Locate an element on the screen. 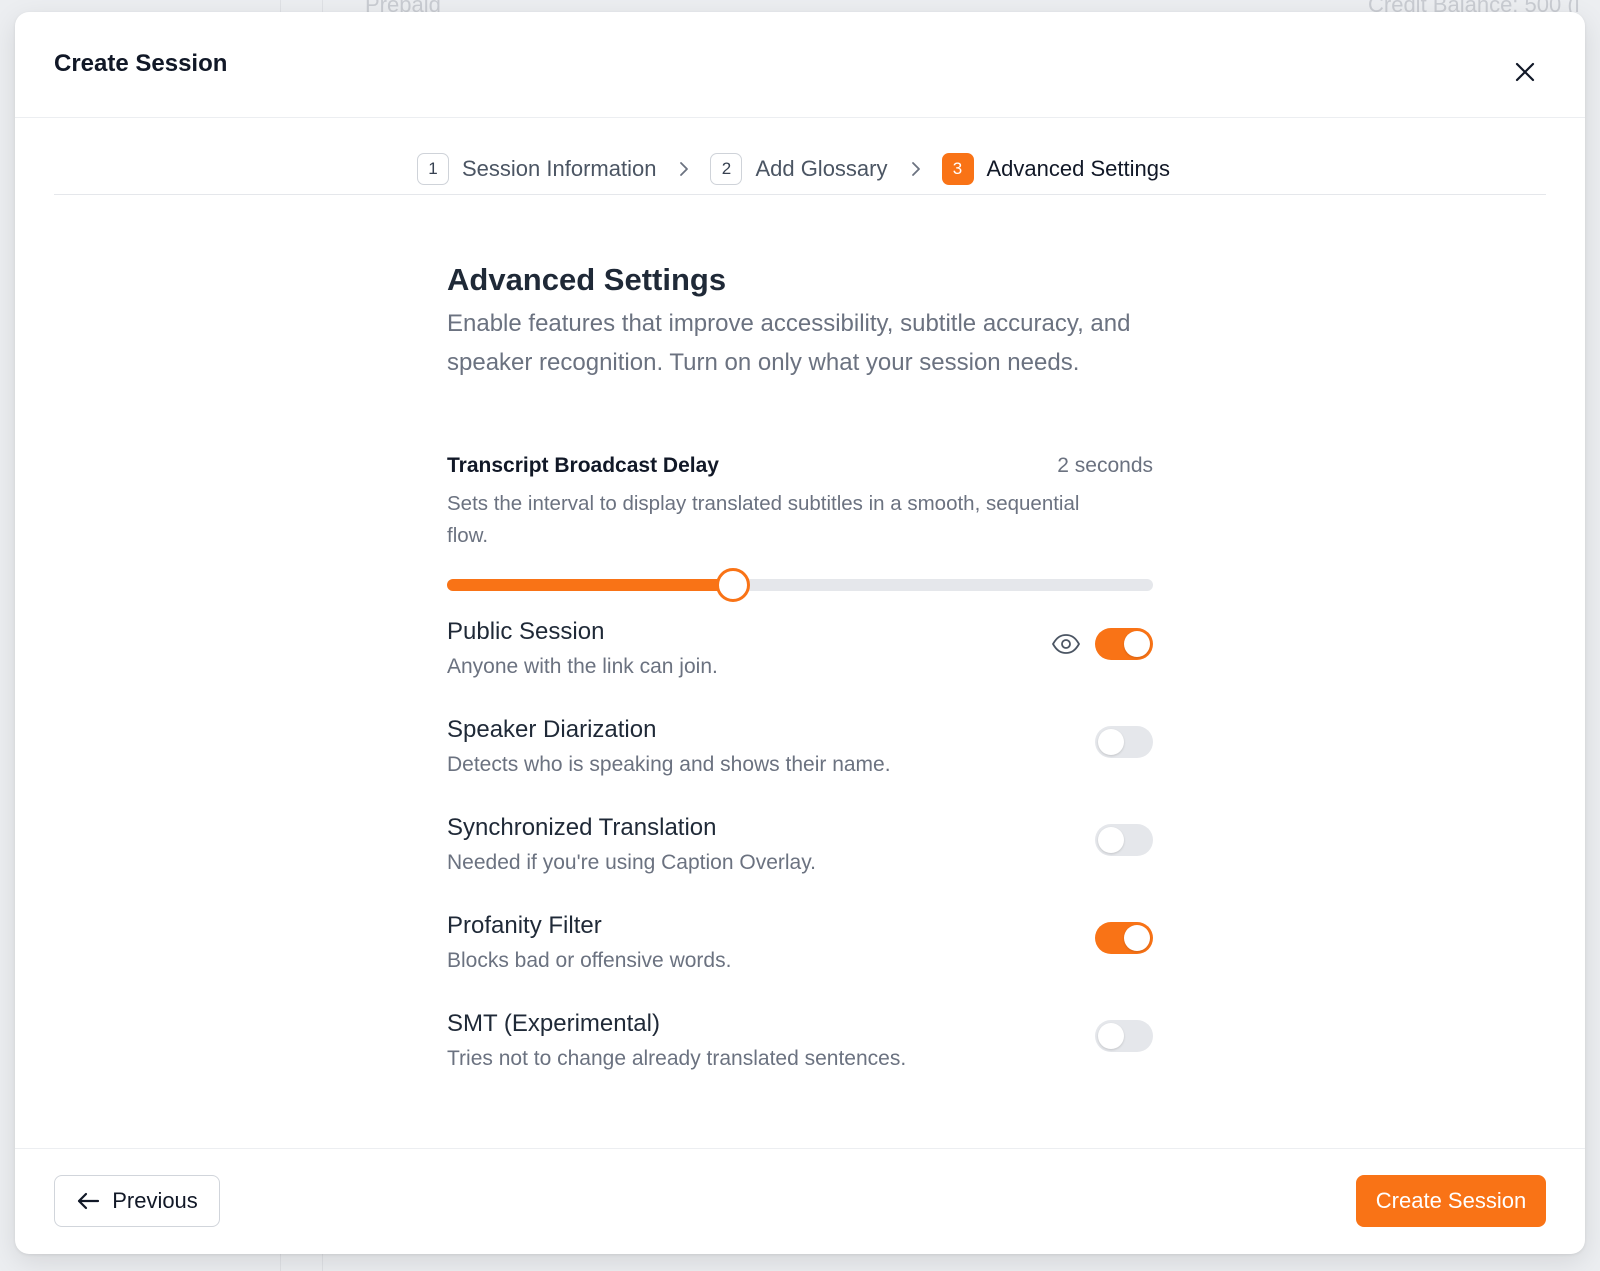 The width and height of the screenshot is (1600, 1271). profanity-filter-toggle is located at coordinates (1124, 938).